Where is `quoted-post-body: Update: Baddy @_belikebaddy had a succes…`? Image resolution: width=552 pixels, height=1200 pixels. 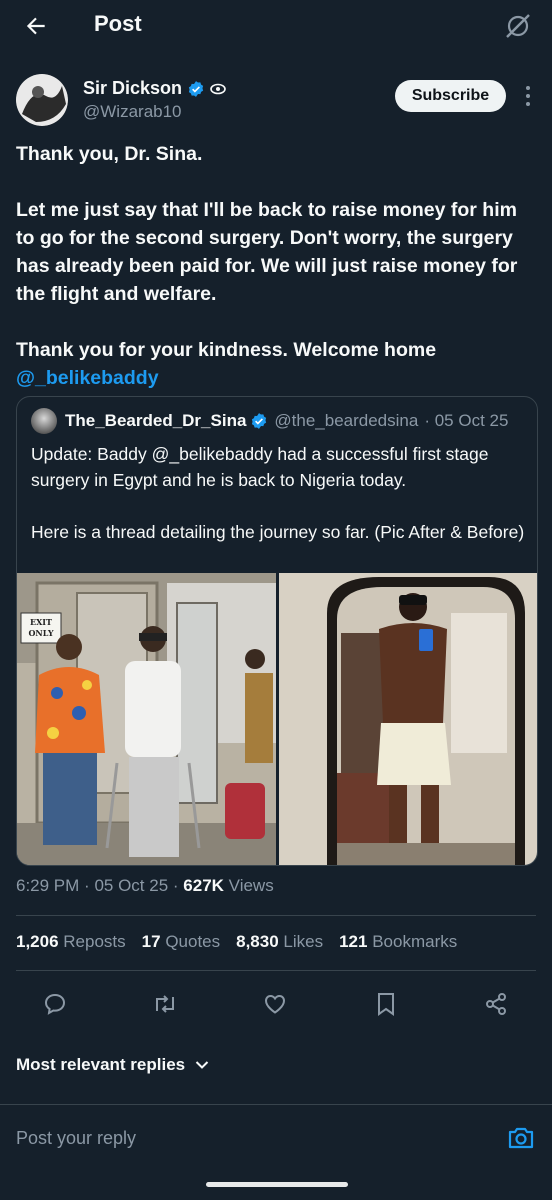
quoted-post-body: Update: Baddy @_belikebaddy had a succes… is located at coordinates (279, 506).